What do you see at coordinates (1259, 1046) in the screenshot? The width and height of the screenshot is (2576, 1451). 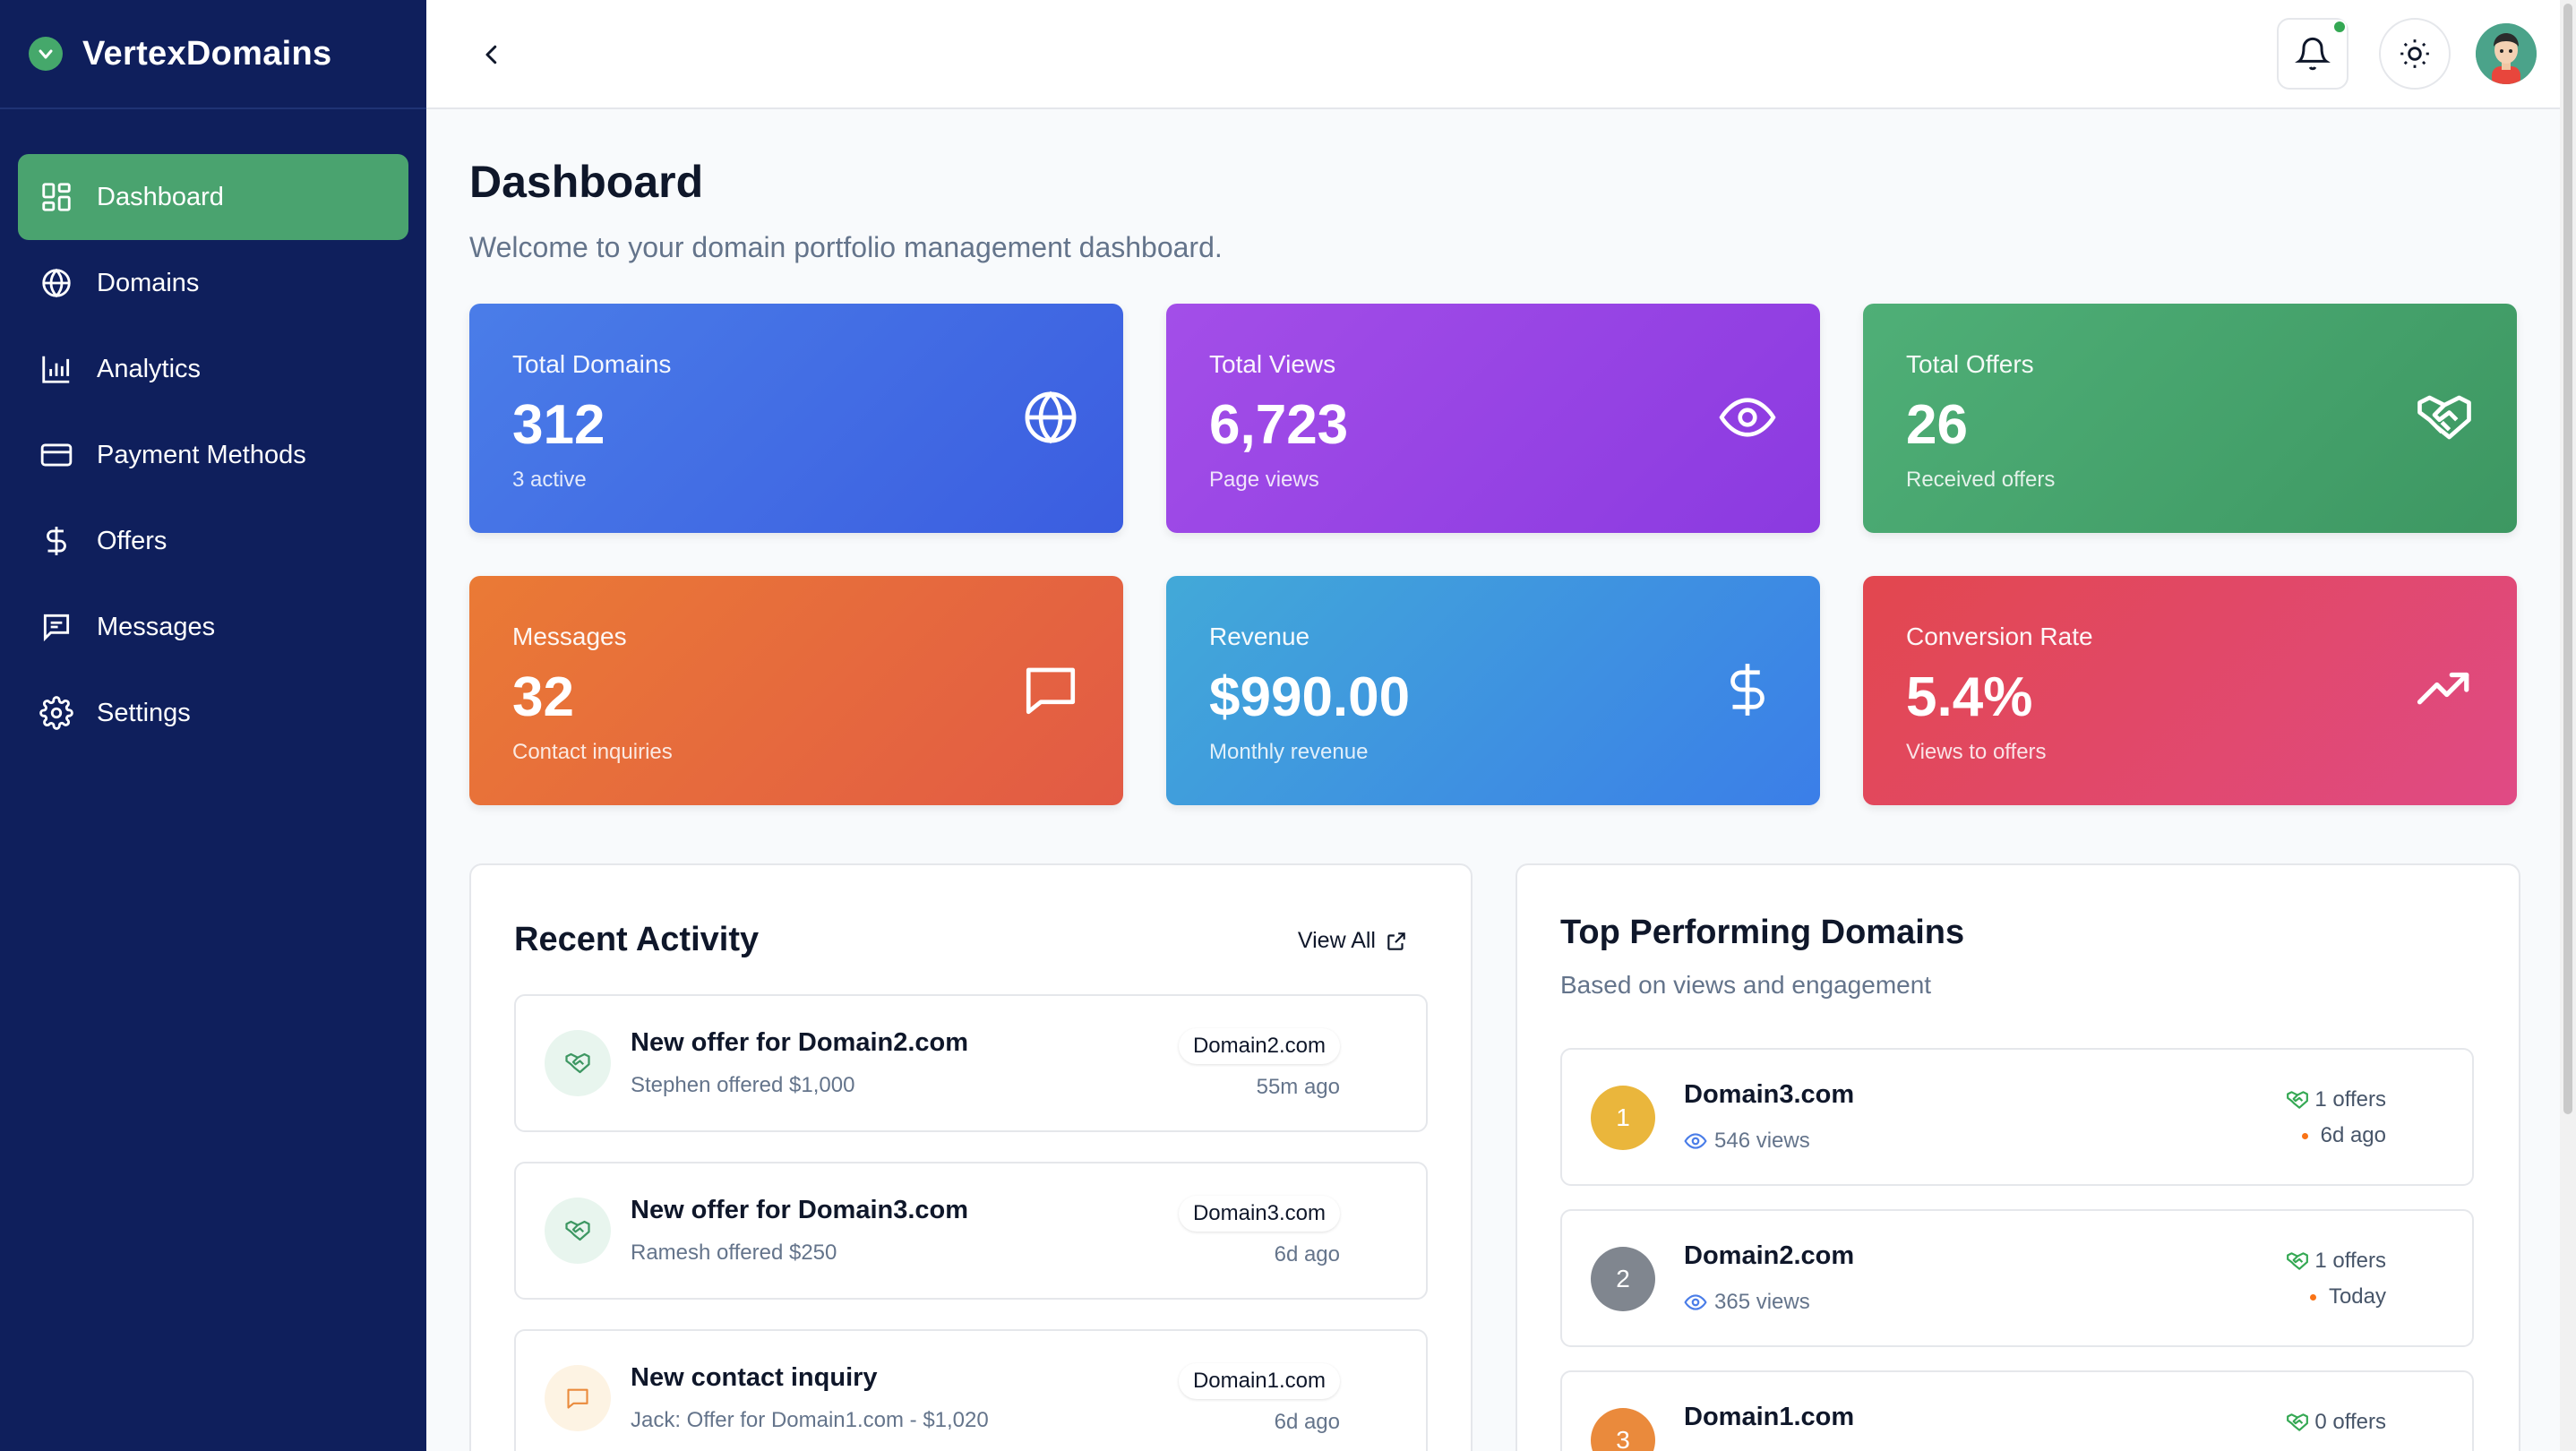 I see `domain-badge: Domain2.com` at bounding box center [1259, 1046].